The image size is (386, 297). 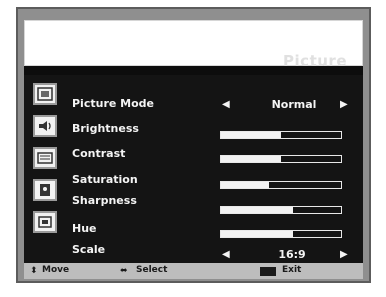 I want to click on scale-label: Scale, so click(x=89, y=249).